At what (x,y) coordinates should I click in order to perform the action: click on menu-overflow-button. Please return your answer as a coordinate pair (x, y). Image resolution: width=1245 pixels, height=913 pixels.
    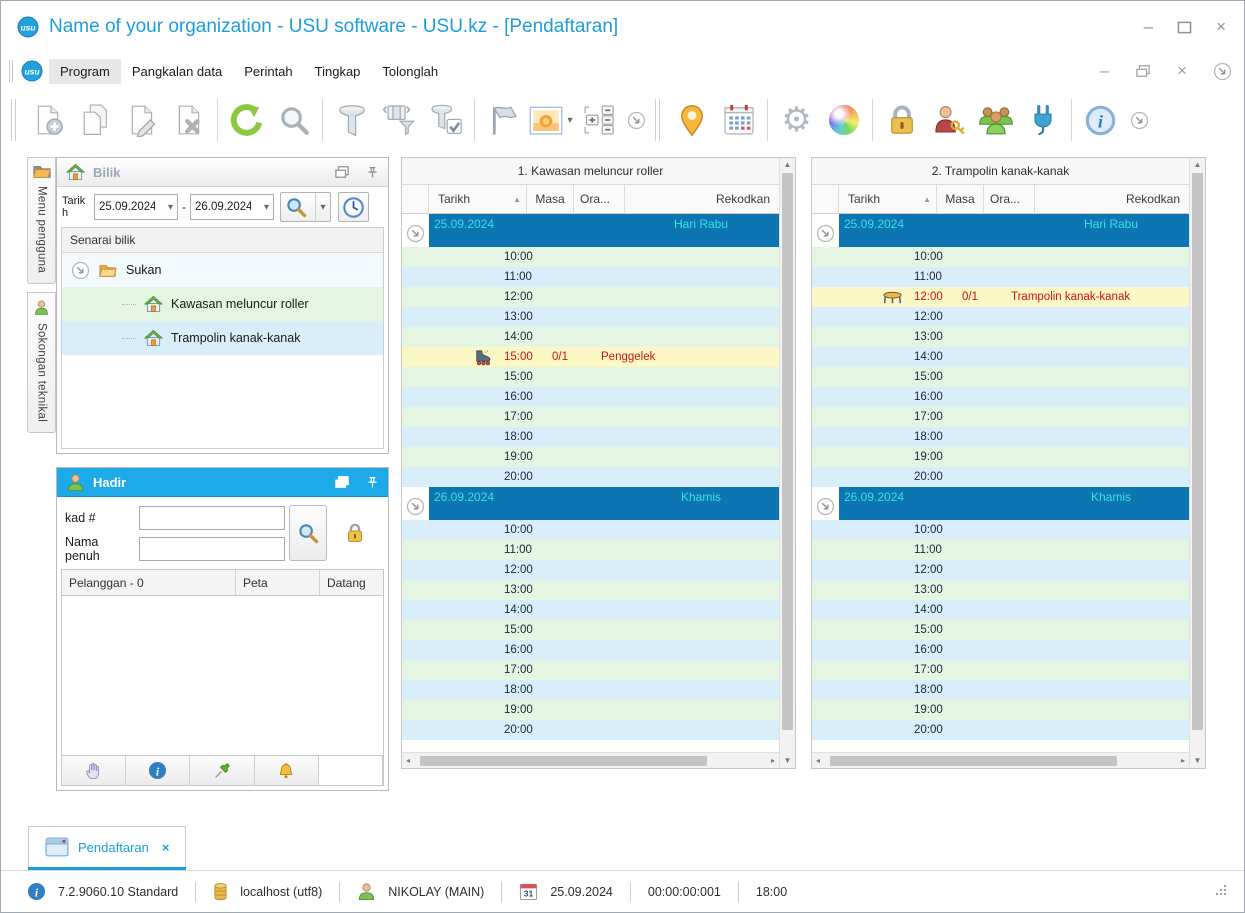
    Looking at the image, I should click on (1222, 71).